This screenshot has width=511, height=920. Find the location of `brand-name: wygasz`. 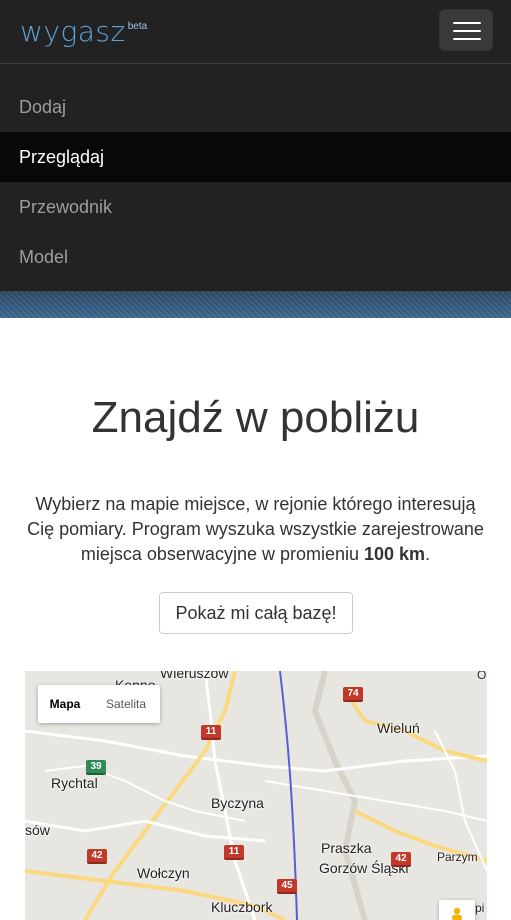

brand-name: wygasz is located at coordinates (73, 31).